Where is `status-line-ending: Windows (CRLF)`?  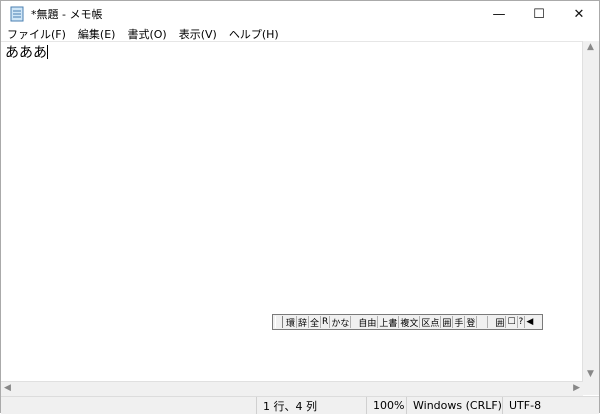
status-line-ending: Windows (CRLF) is located at coordinates (454, 405).